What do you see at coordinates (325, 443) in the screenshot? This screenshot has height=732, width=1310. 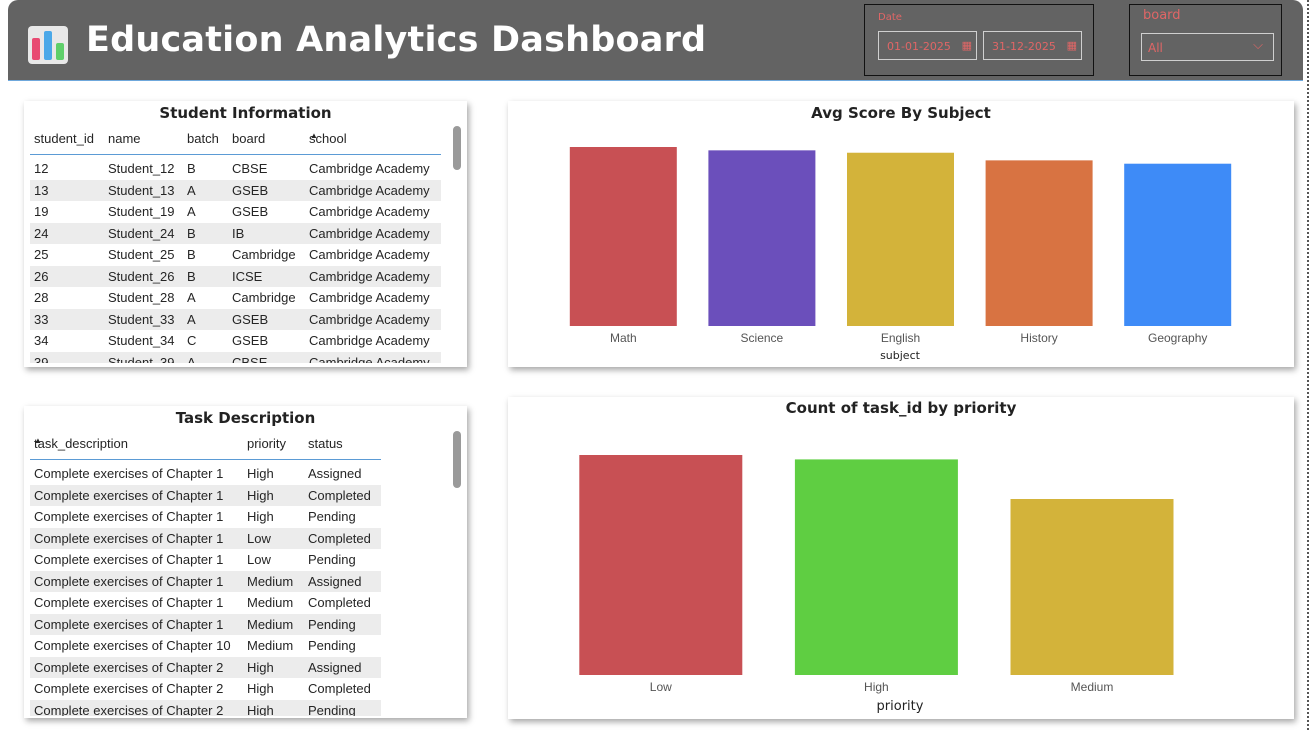 I see `column-header-status: status` at bounding box center [325, 443].